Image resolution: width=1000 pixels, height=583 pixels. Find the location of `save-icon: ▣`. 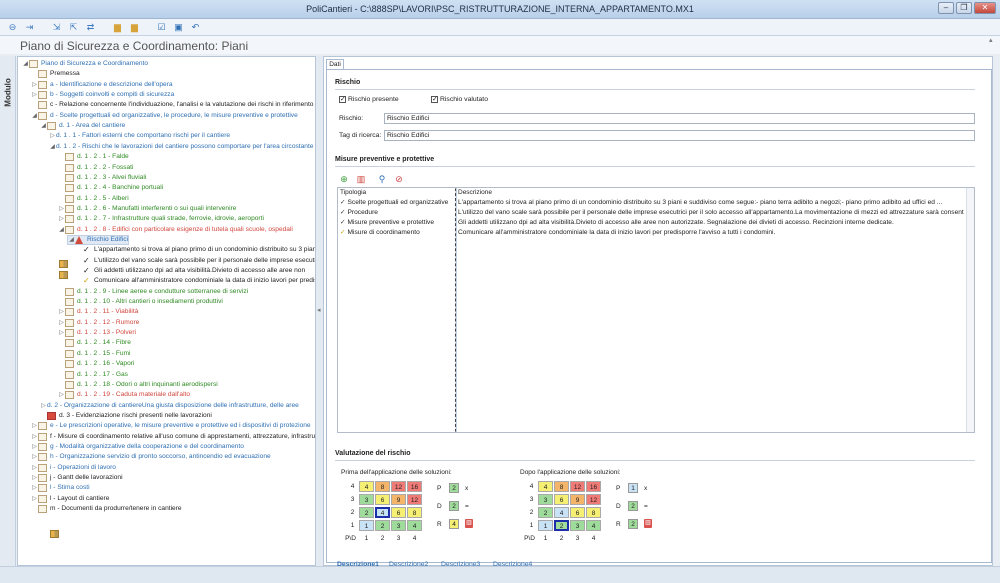

save-icon: ▣ is located at coordinates (178, 27).